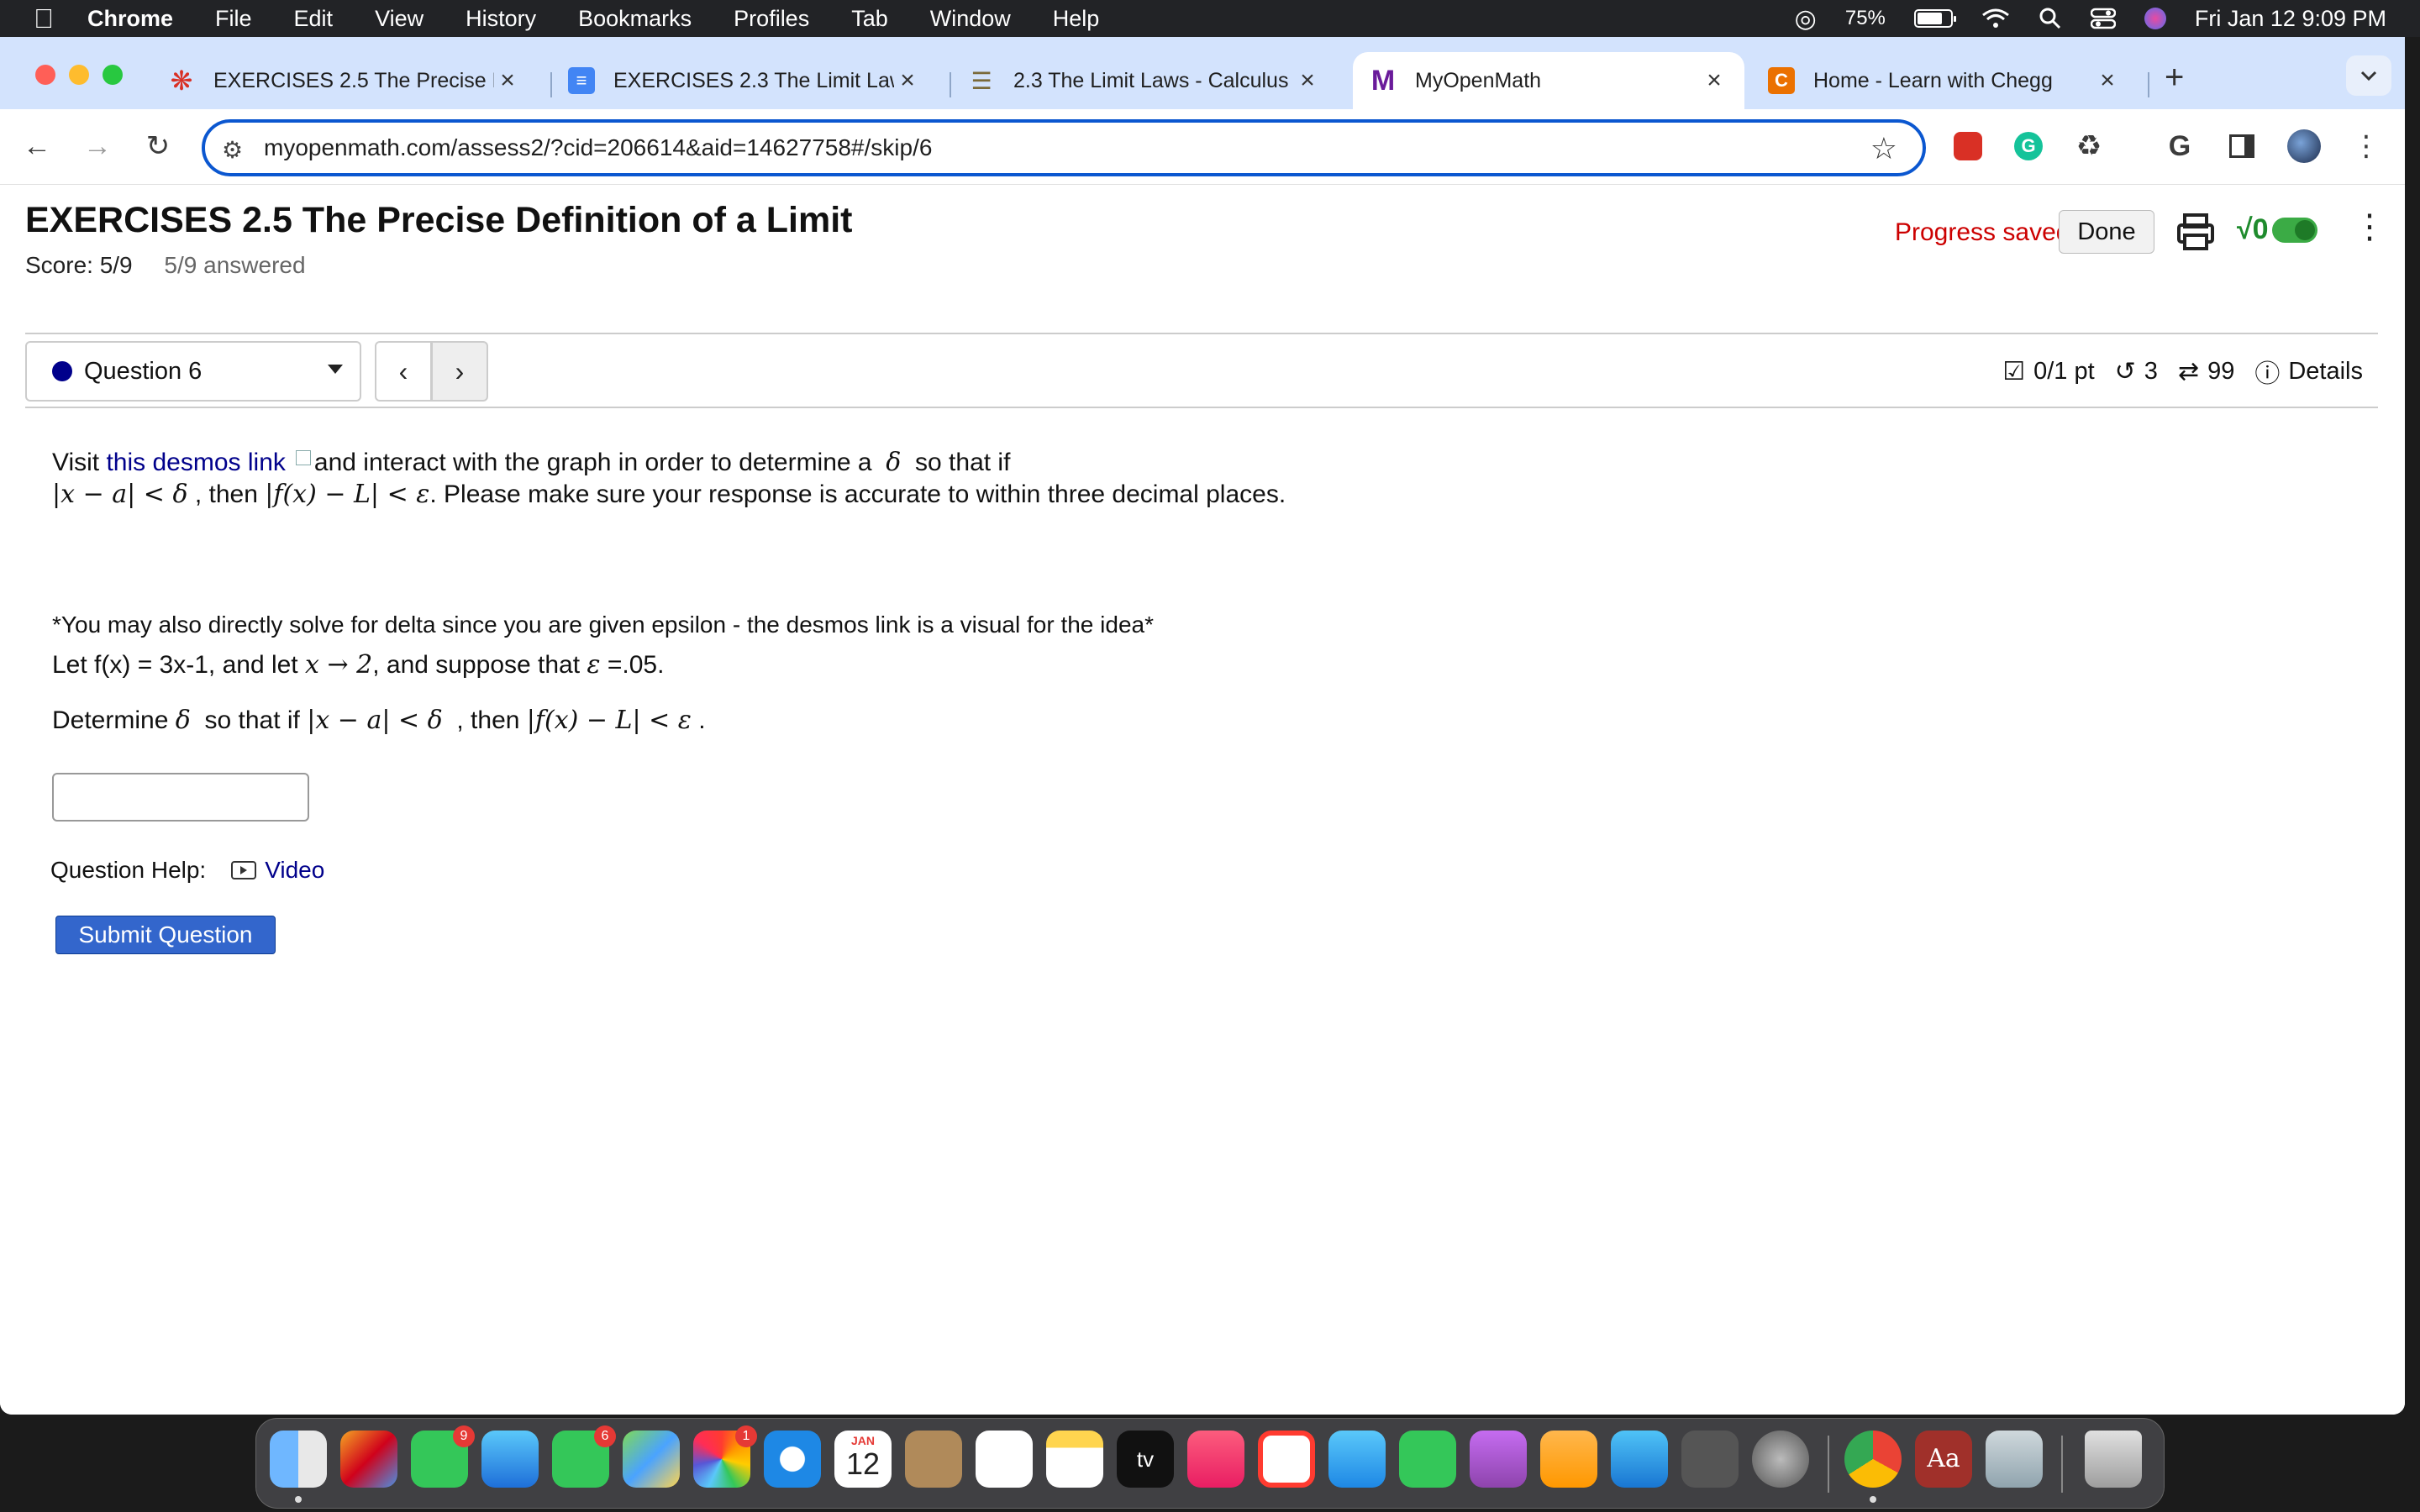 Image resolution: width=2420 pixels, height=1512 pixels. I want to click on new-tab-icon: +, so click(2174, 78).